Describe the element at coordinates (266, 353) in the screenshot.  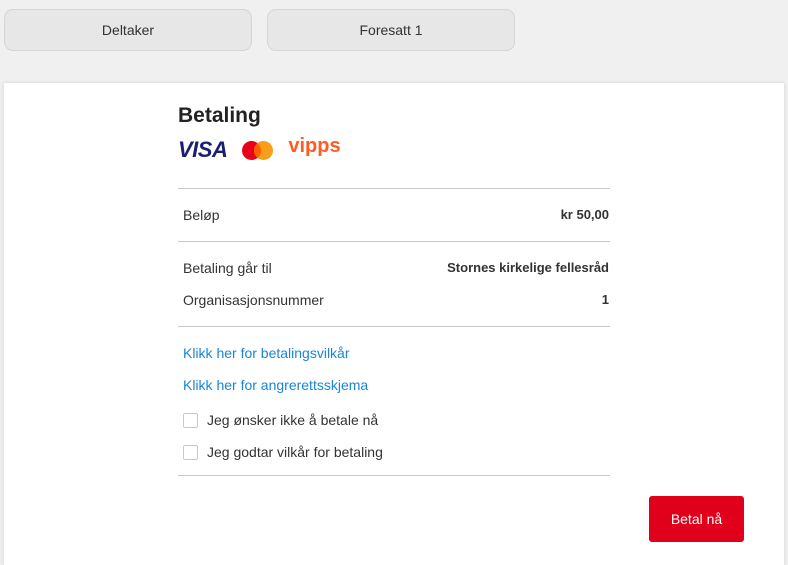
I see `payment-terms-link: Klikk her for betalingsvilkår` at that location.